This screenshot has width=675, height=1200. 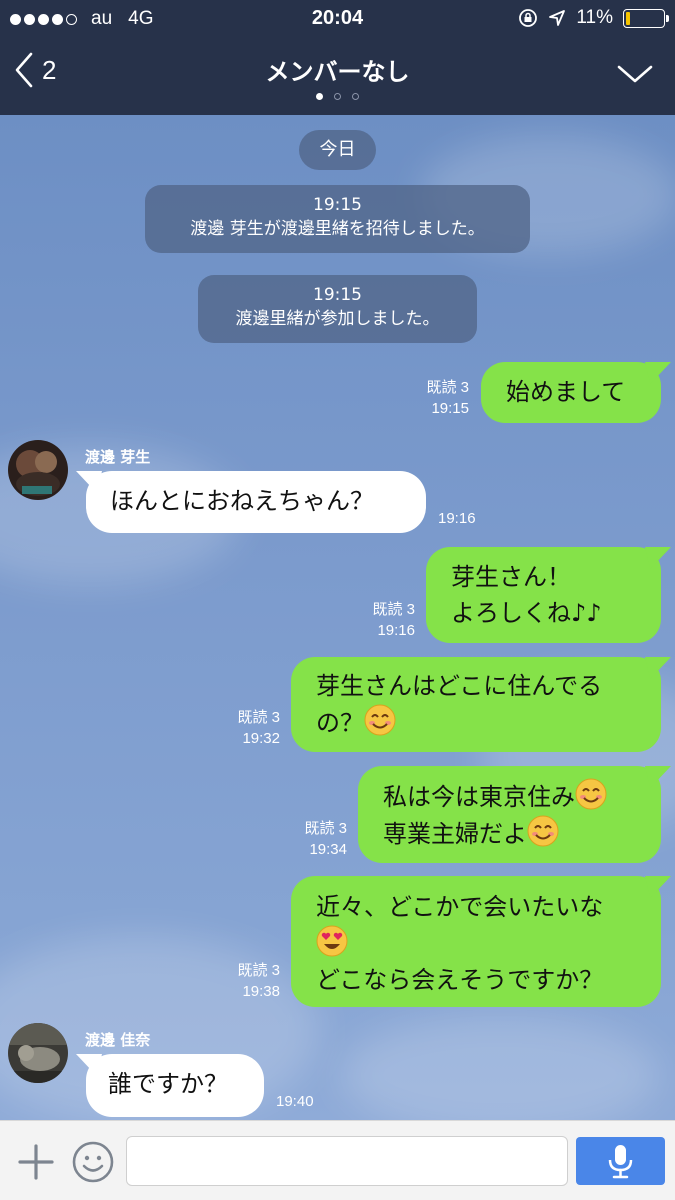 I want to click on message-input, so click(x=347, y=1161).